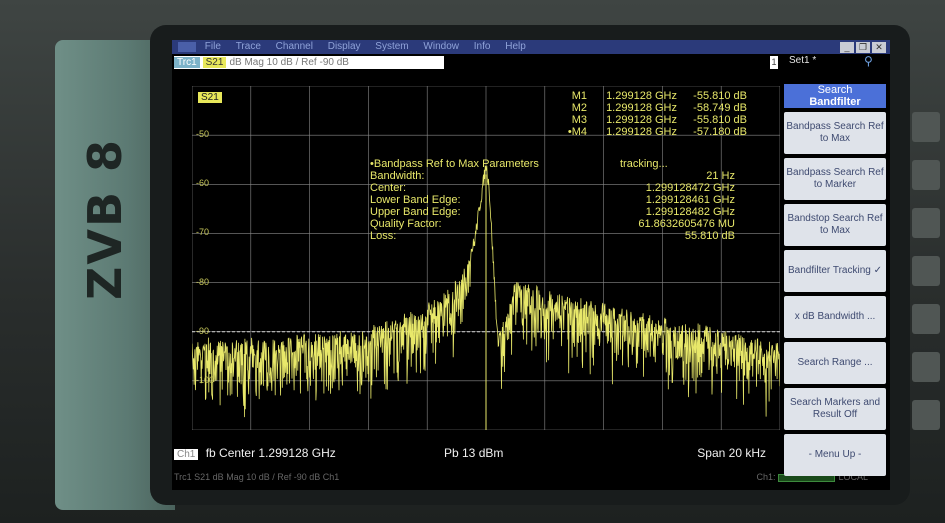 The width and height of the screenshot is (945, 523). I want to click on param-label: Bandwidth:, so click(397, 176).